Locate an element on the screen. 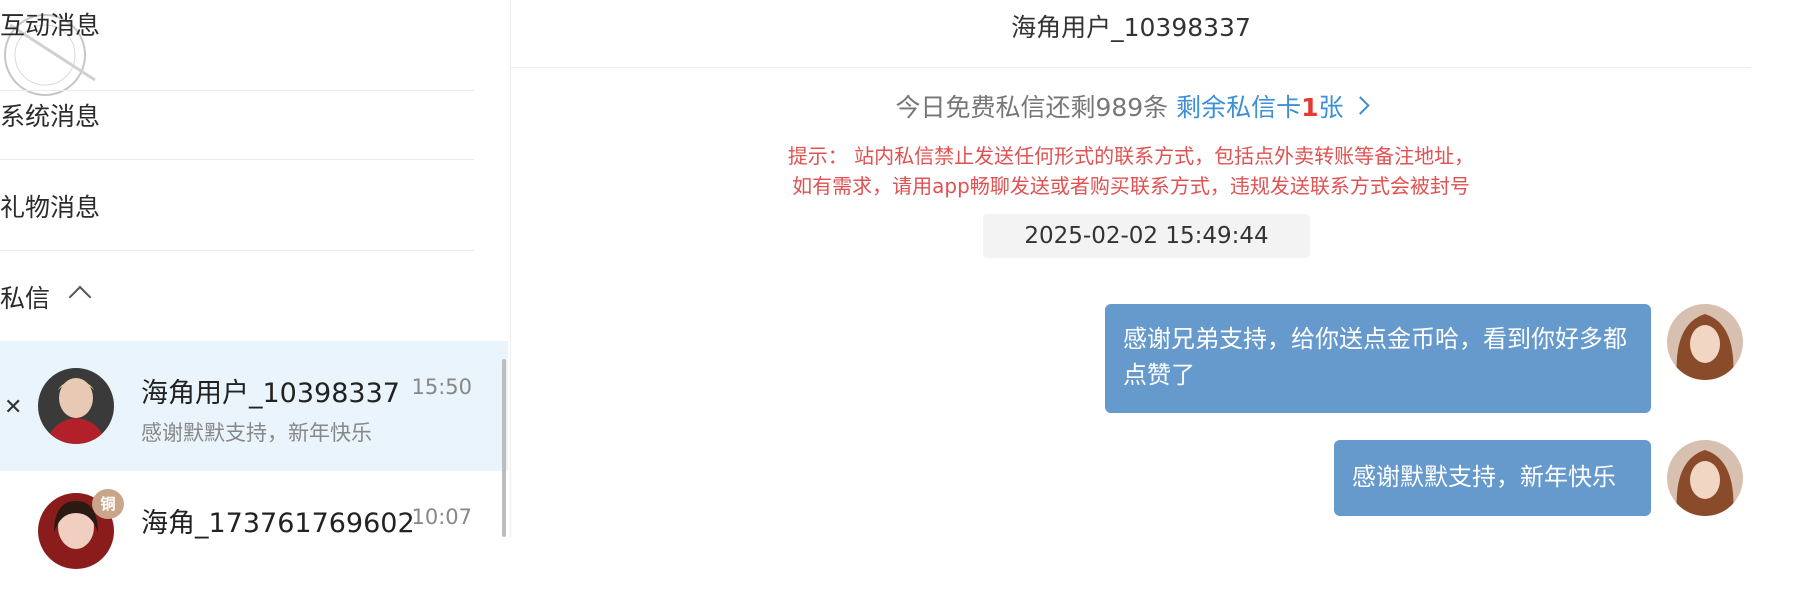  card-prefix: 剩余私信卡 is located at coordinates (1239, 107).